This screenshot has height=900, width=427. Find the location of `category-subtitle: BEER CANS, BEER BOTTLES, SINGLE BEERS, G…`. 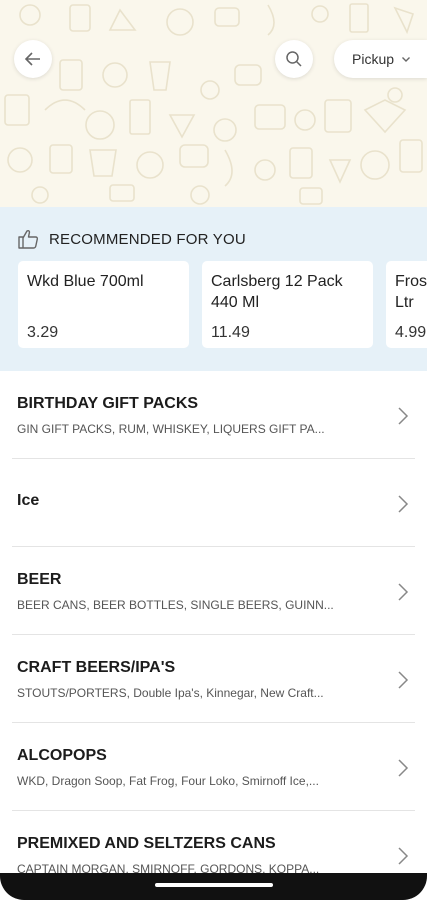

category-subtitle: BEER CANS, BEER BOTTLES, SINGLE BEERS, G… is located at coordinates (175, 605).